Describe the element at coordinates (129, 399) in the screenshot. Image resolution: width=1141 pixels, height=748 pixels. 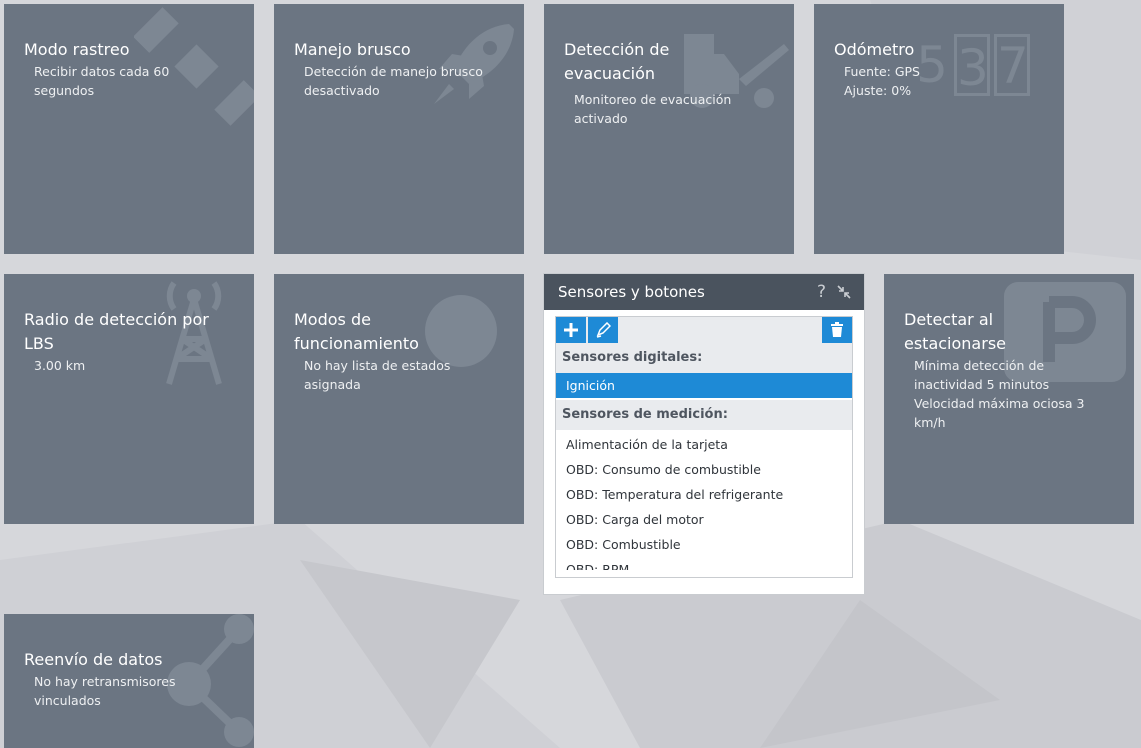
I see `tile-lbs-radius: Radio de detección por LBS 3.00 km` at that location.